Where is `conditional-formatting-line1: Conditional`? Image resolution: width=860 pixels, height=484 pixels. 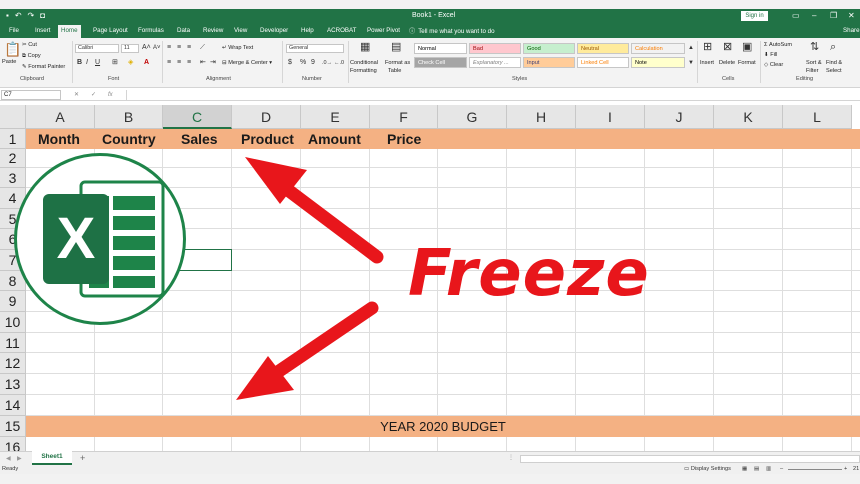
conditional-formatting-line1: Conditional is located at coordinates (364, 63).